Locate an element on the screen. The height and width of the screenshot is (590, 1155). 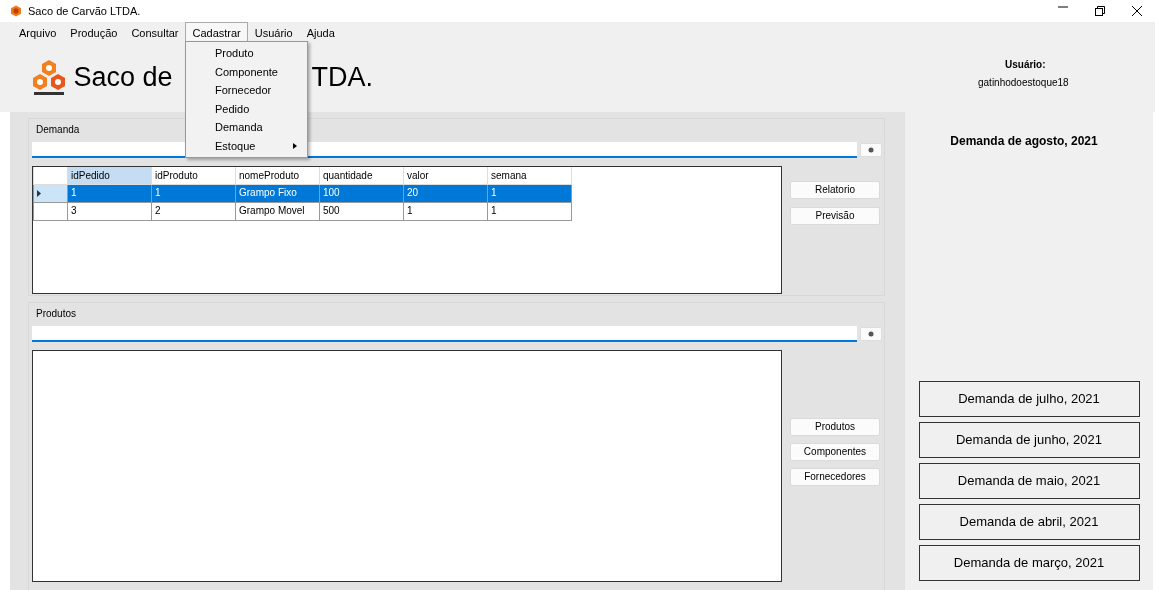
close-icon is located at coordinates (1136, 11).